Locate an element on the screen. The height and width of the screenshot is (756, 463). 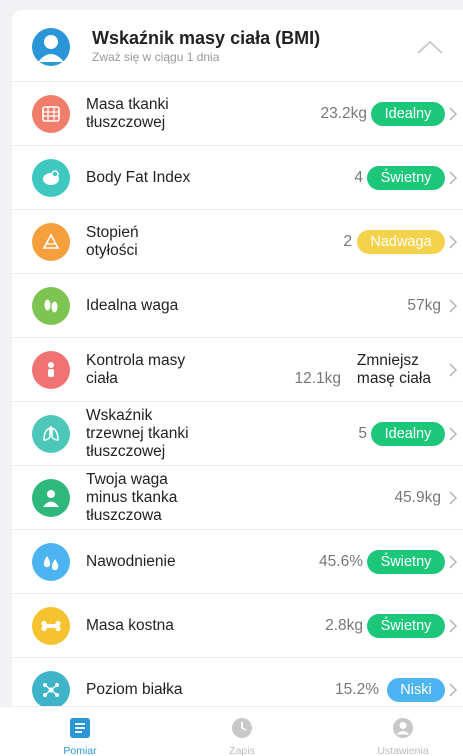
list-item-hydration: Nawodnienie 45.6% Świetny is located at coordinates (237, 562).